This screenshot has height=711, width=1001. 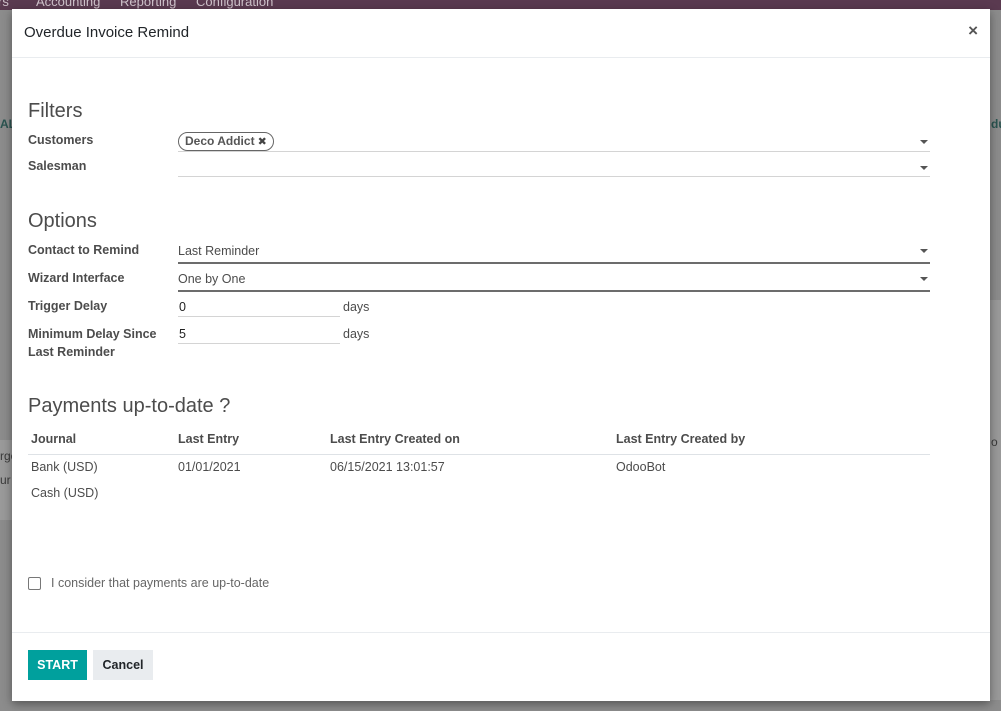 I want to click on trigger-delay-unit: days, so click(x=356, y=307).